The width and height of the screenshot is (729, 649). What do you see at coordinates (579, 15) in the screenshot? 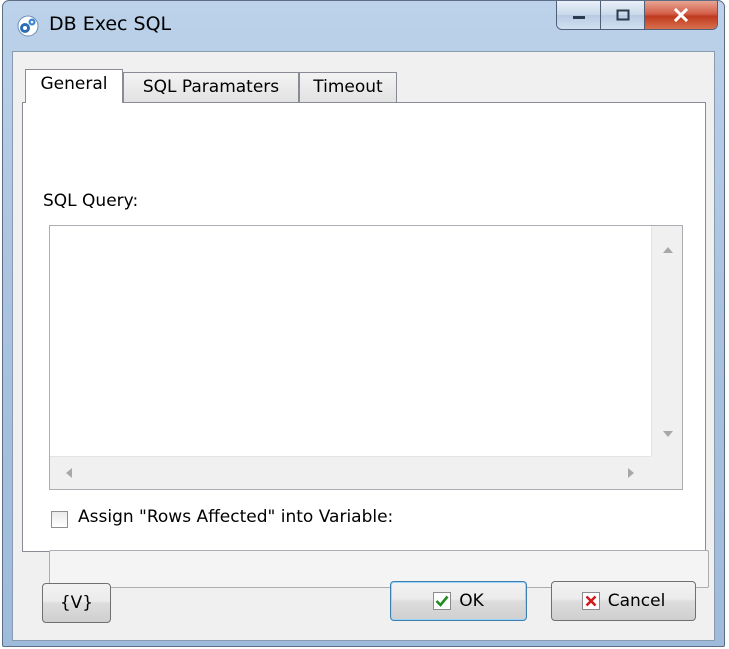
I see `minimize-button` at bounding box center [579, 15].